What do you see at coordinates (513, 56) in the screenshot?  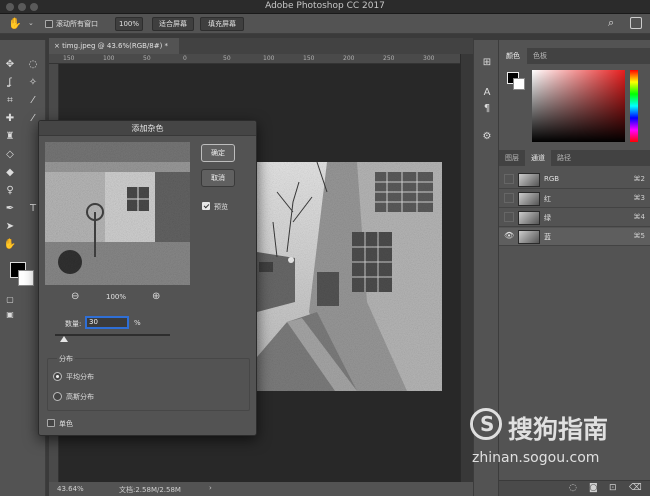 I see `tab-color: 颜色` at bounding box center [513, 56].